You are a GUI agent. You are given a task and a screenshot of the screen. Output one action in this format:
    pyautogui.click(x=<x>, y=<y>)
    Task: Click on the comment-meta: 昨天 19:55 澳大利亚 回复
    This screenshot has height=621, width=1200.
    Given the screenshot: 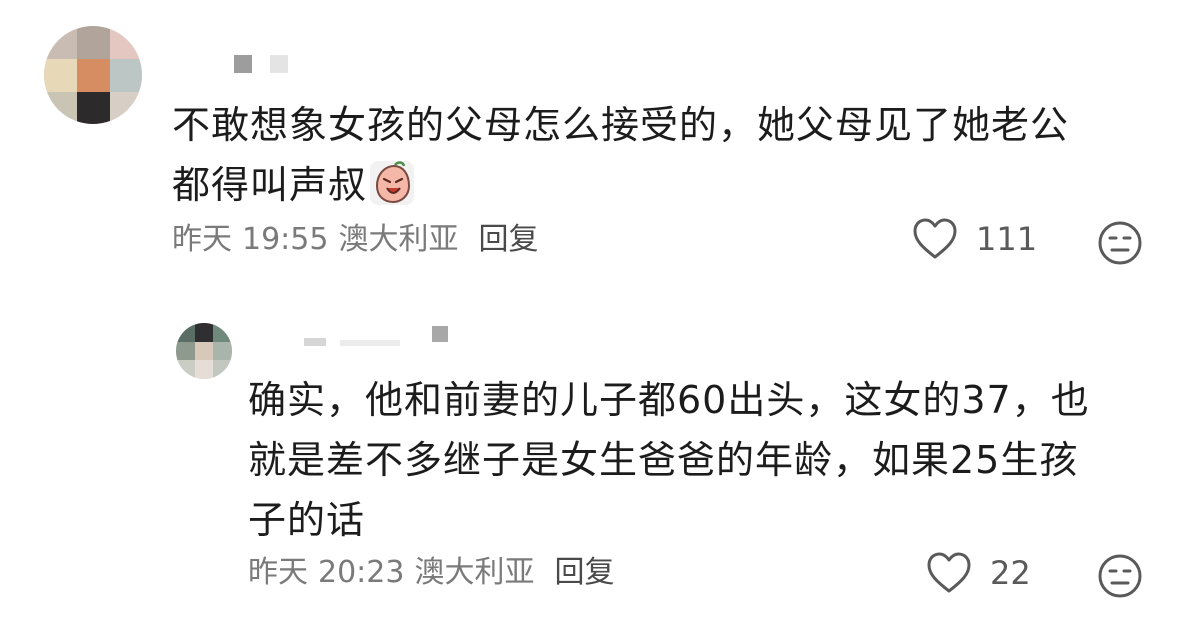 What is the action you would take?
    pyautogui.click(x=355, y=240)
    